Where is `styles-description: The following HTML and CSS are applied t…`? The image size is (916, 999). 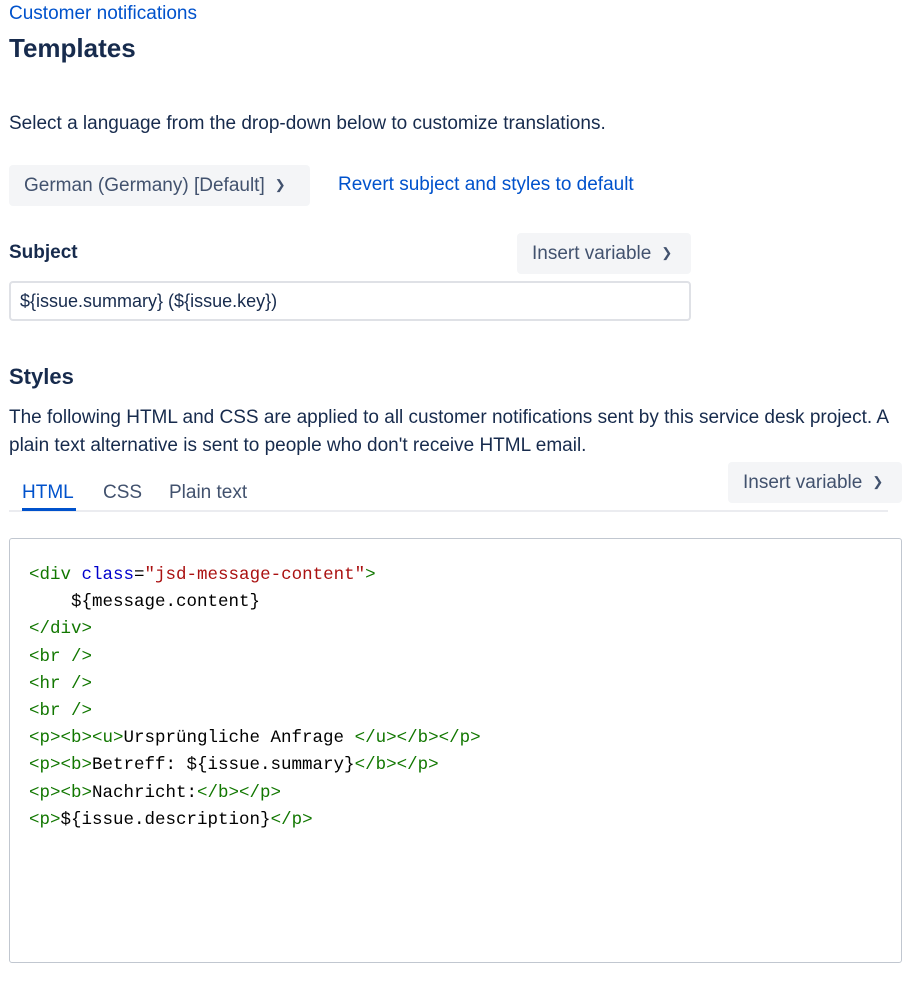
styles-description: The following HTML and CSS are applied t… is located at coordinates (449, 431).